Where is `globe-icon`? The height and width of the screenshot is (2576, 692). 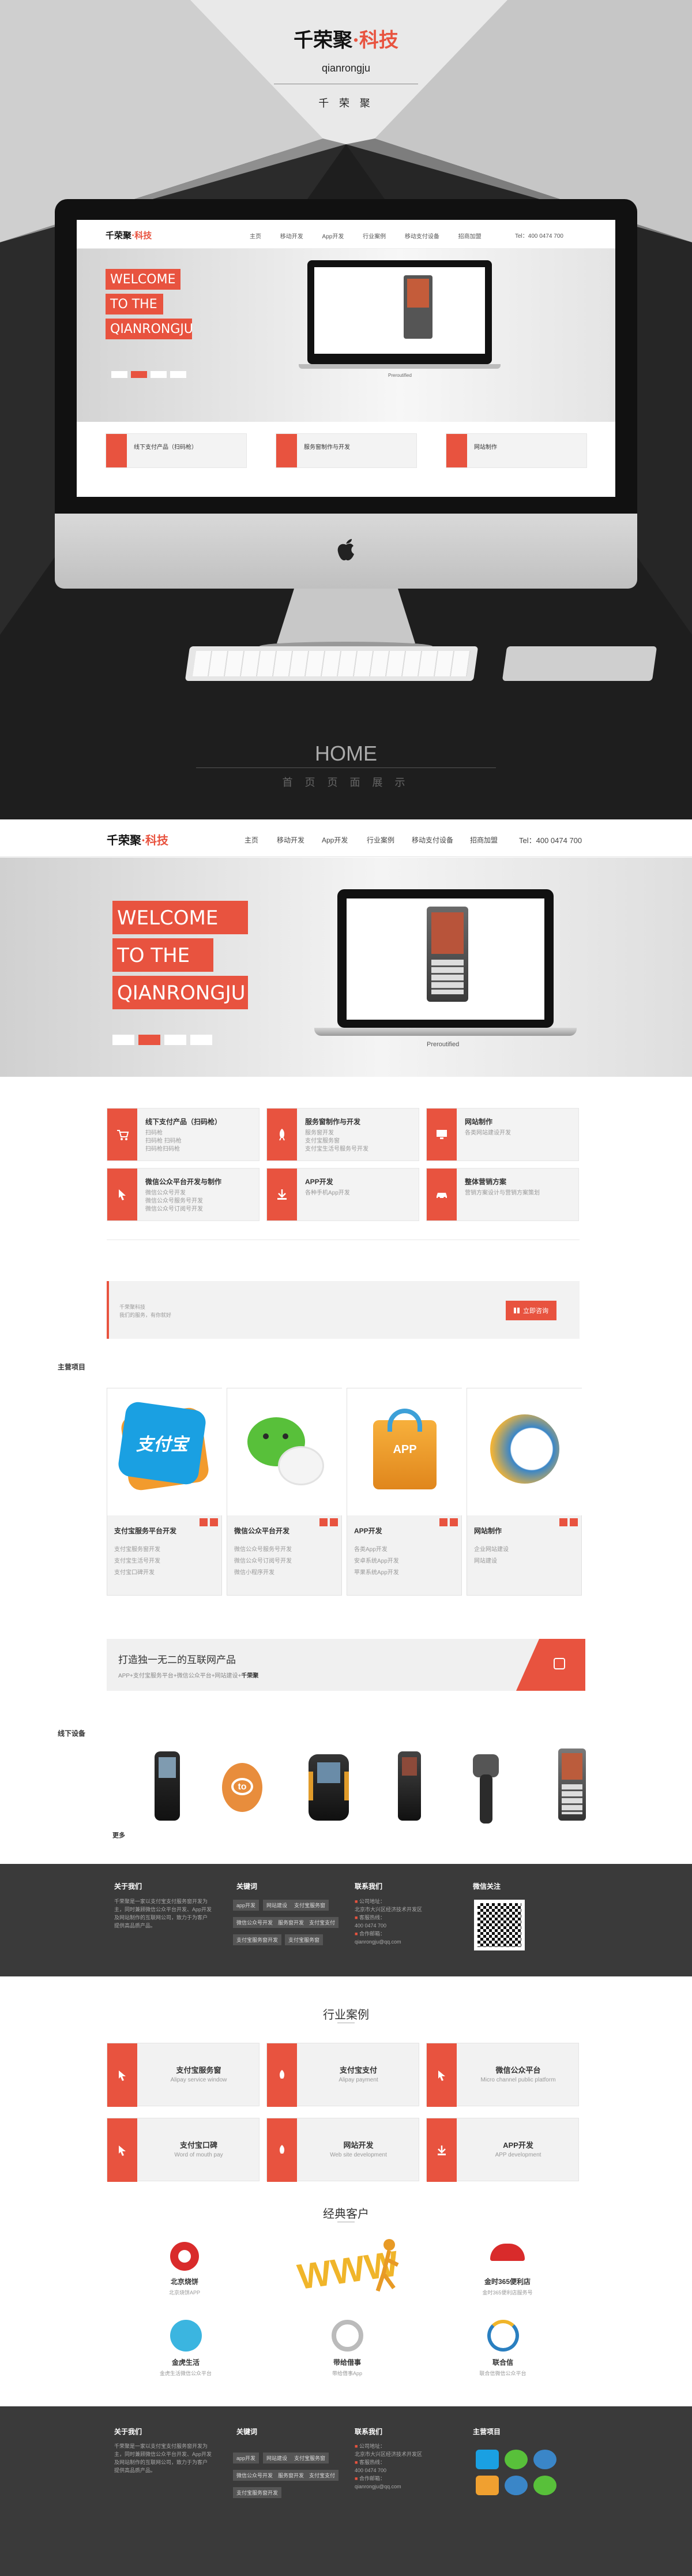
globe-icon is located at coordinates (544, 2459).